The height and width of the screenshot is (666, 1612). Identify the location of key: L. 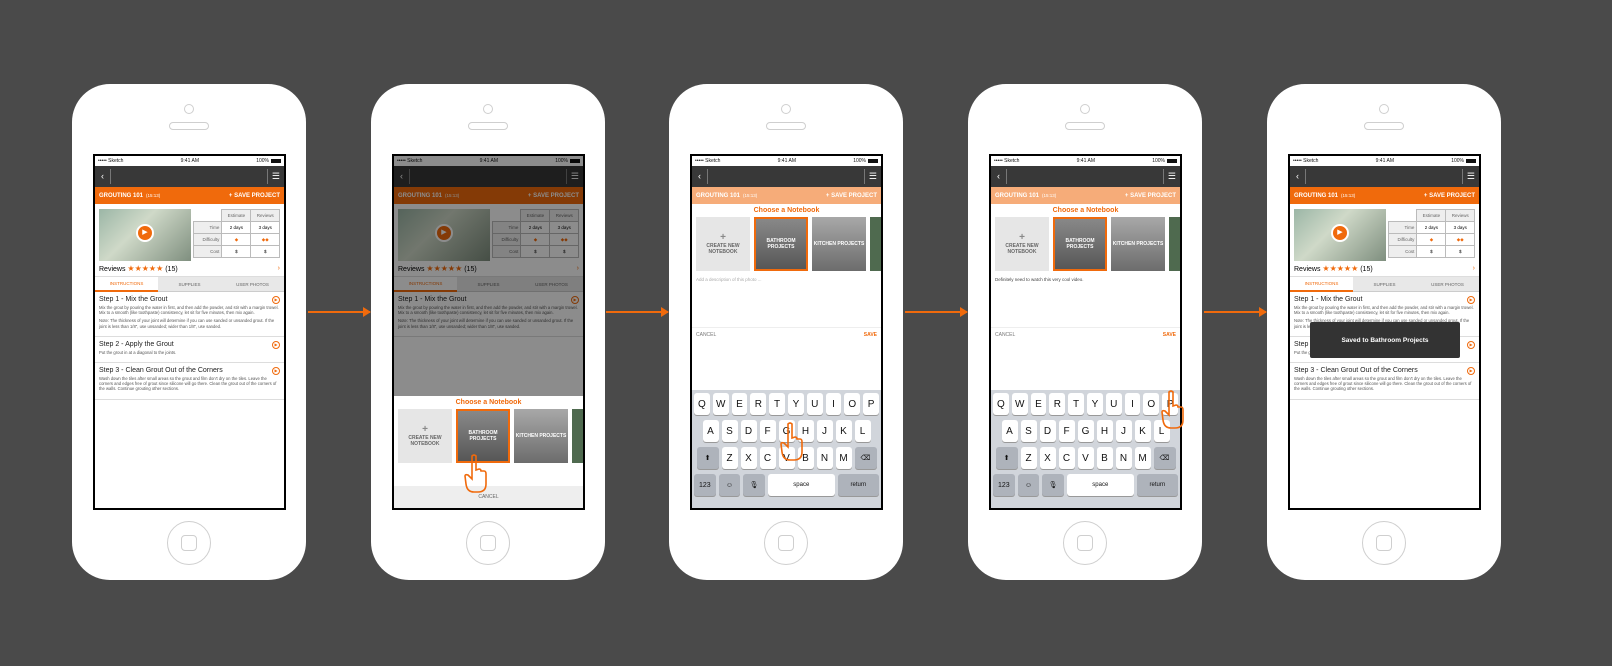
(862, 431).